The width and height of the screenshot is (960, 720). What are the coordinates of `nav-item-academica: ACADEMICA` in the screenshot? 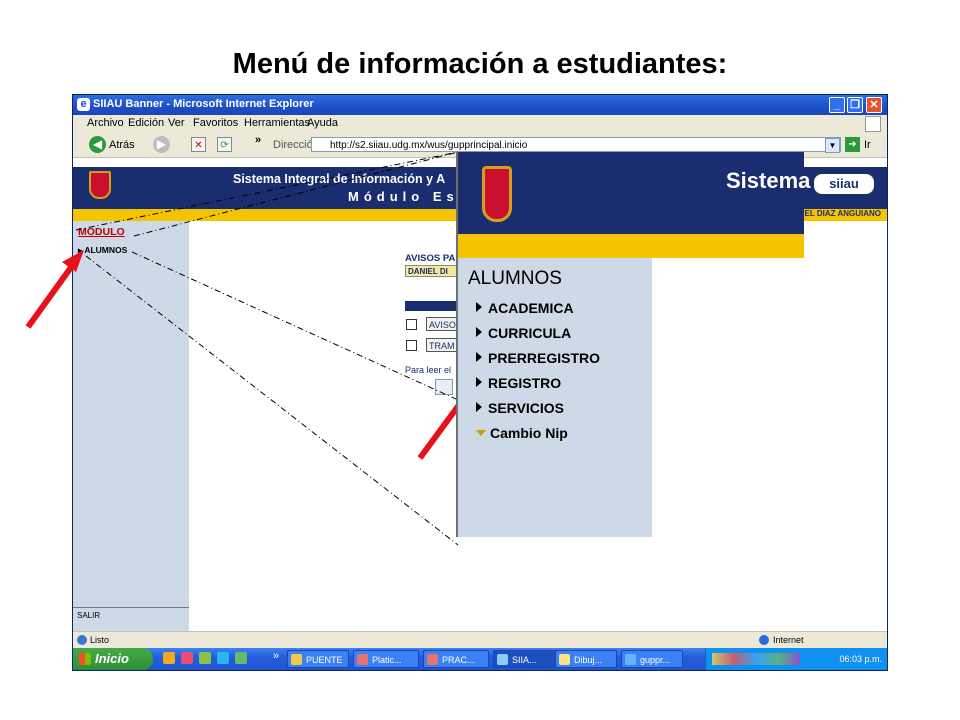 It's located at (525, 308).